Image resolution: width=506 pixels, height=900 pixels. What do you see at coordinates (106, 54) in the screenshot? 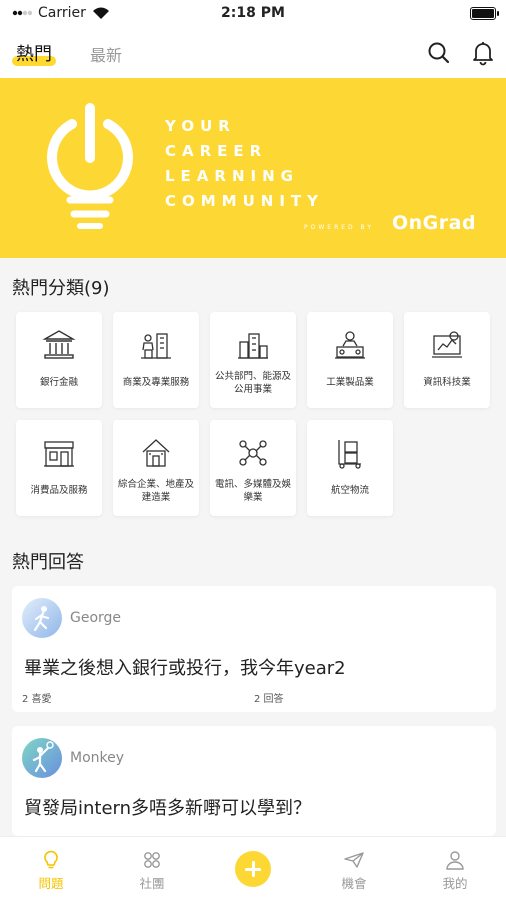
I see `tab-latest: 最新` at bounding box center [106, 54].